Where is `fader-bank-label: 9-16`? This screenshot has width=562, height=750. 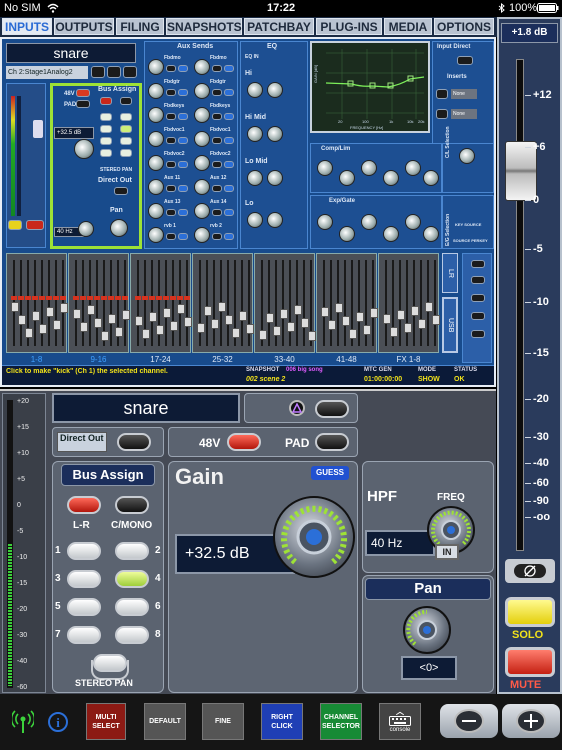
fader-bank-label: 9-16 is located at coordinates (98, 359).